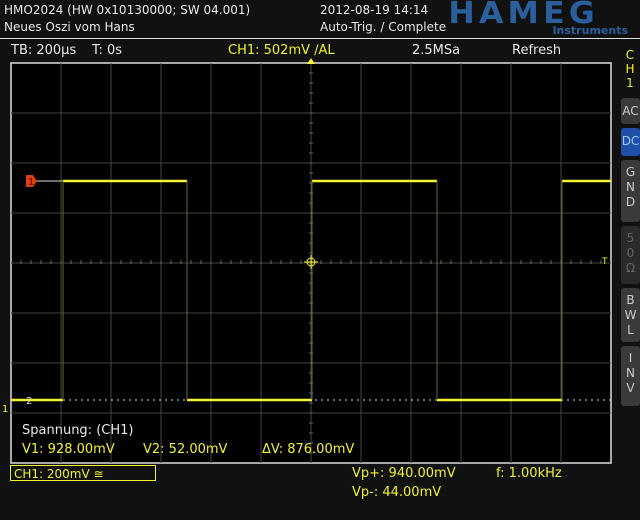 The height and width of the screenshot is (520, 640). I want to click on ground-marker: 1, so click(5, 409).